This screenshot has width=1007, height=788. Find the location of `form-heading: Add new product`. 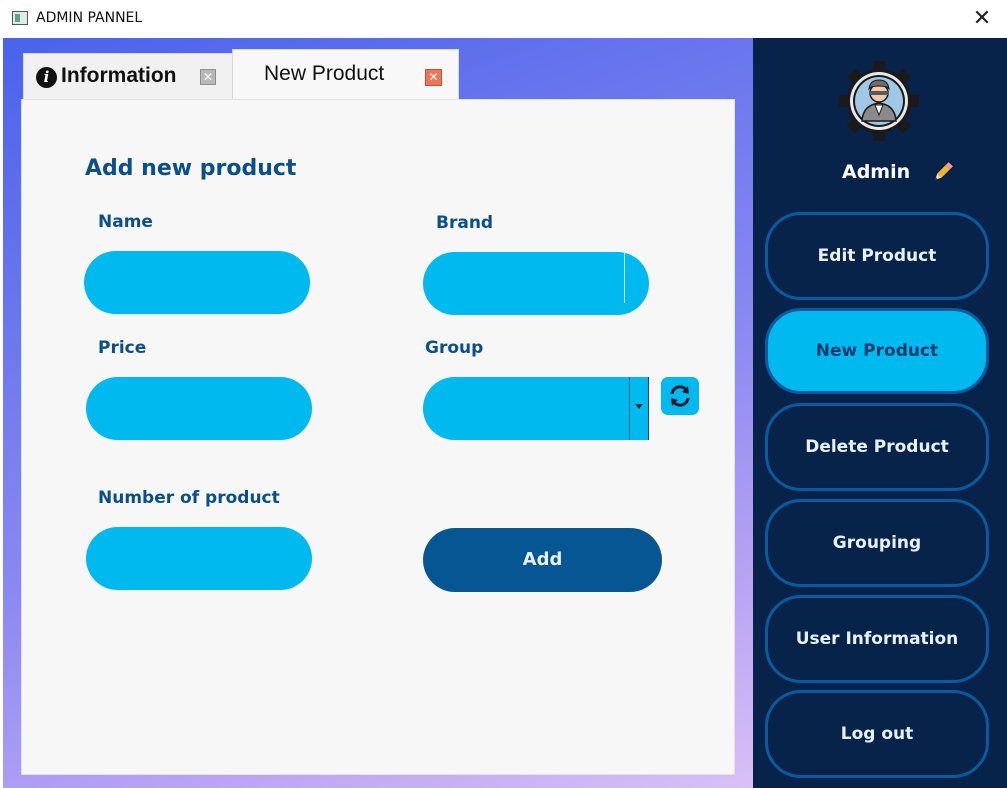

form-heading: Add new product is located at coordinates (191, 168).